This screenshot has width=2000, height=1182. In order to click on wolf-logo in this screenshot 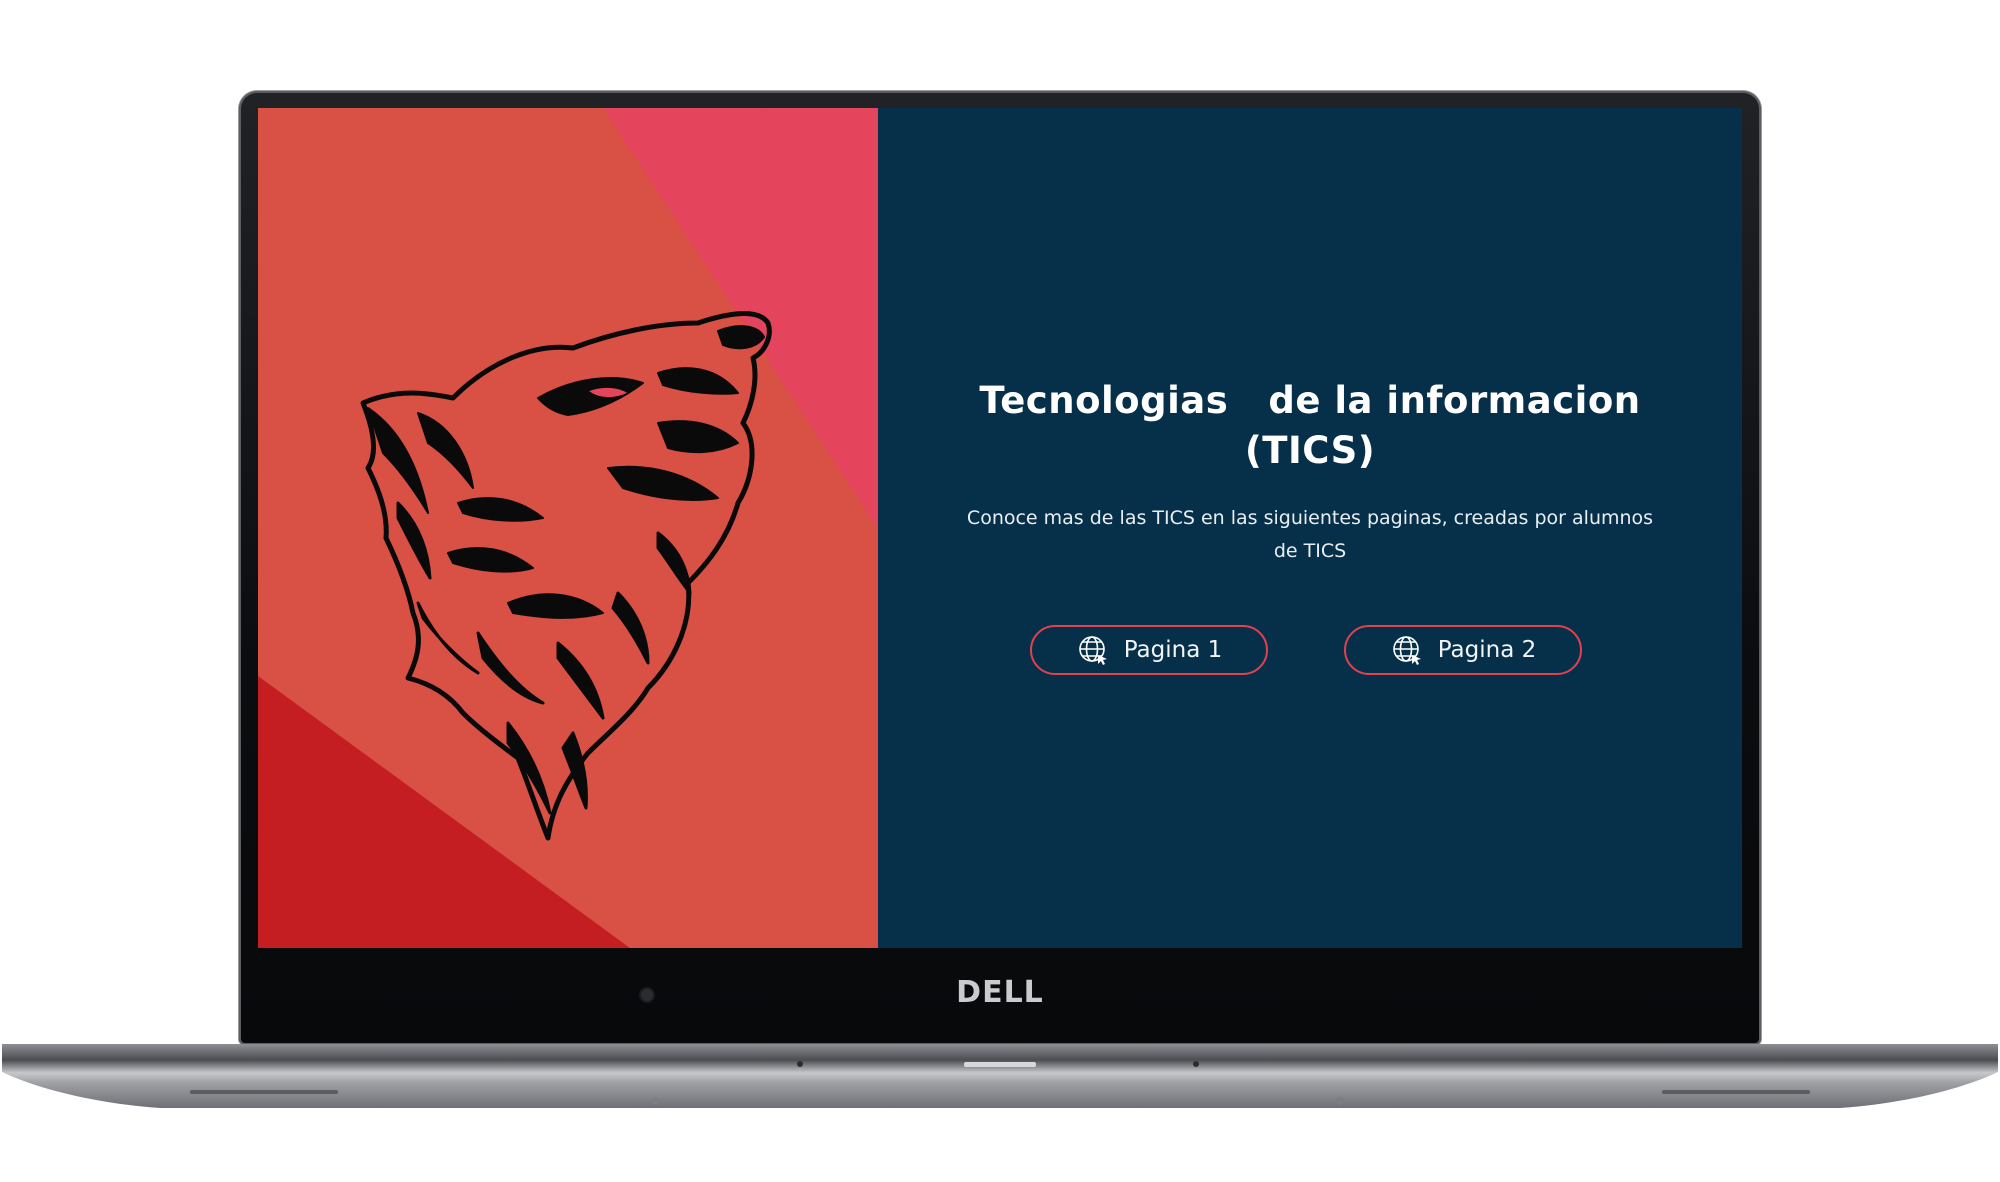, I will do `click(566, 576)`.